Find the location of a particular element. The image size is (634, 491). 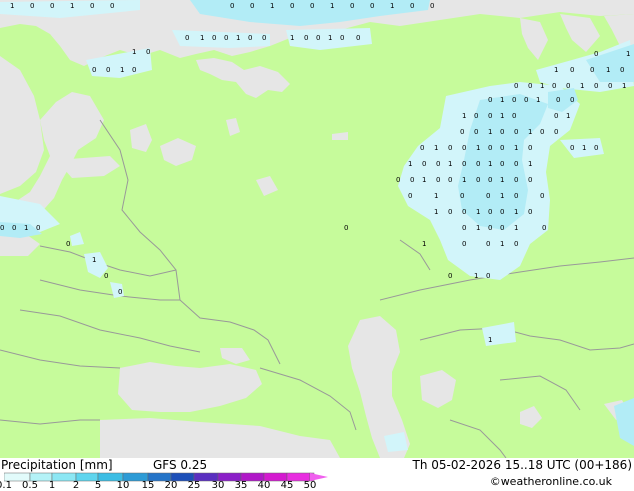

legend-tick-label: 5 is located at coordinates (98, 485).